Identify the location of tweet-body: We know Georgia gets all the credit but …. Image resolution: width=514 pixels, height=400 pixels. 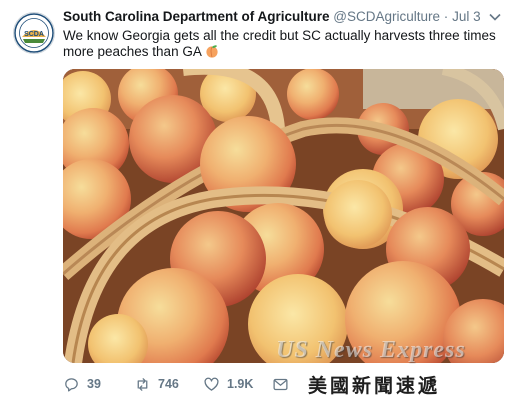
(279, 43).